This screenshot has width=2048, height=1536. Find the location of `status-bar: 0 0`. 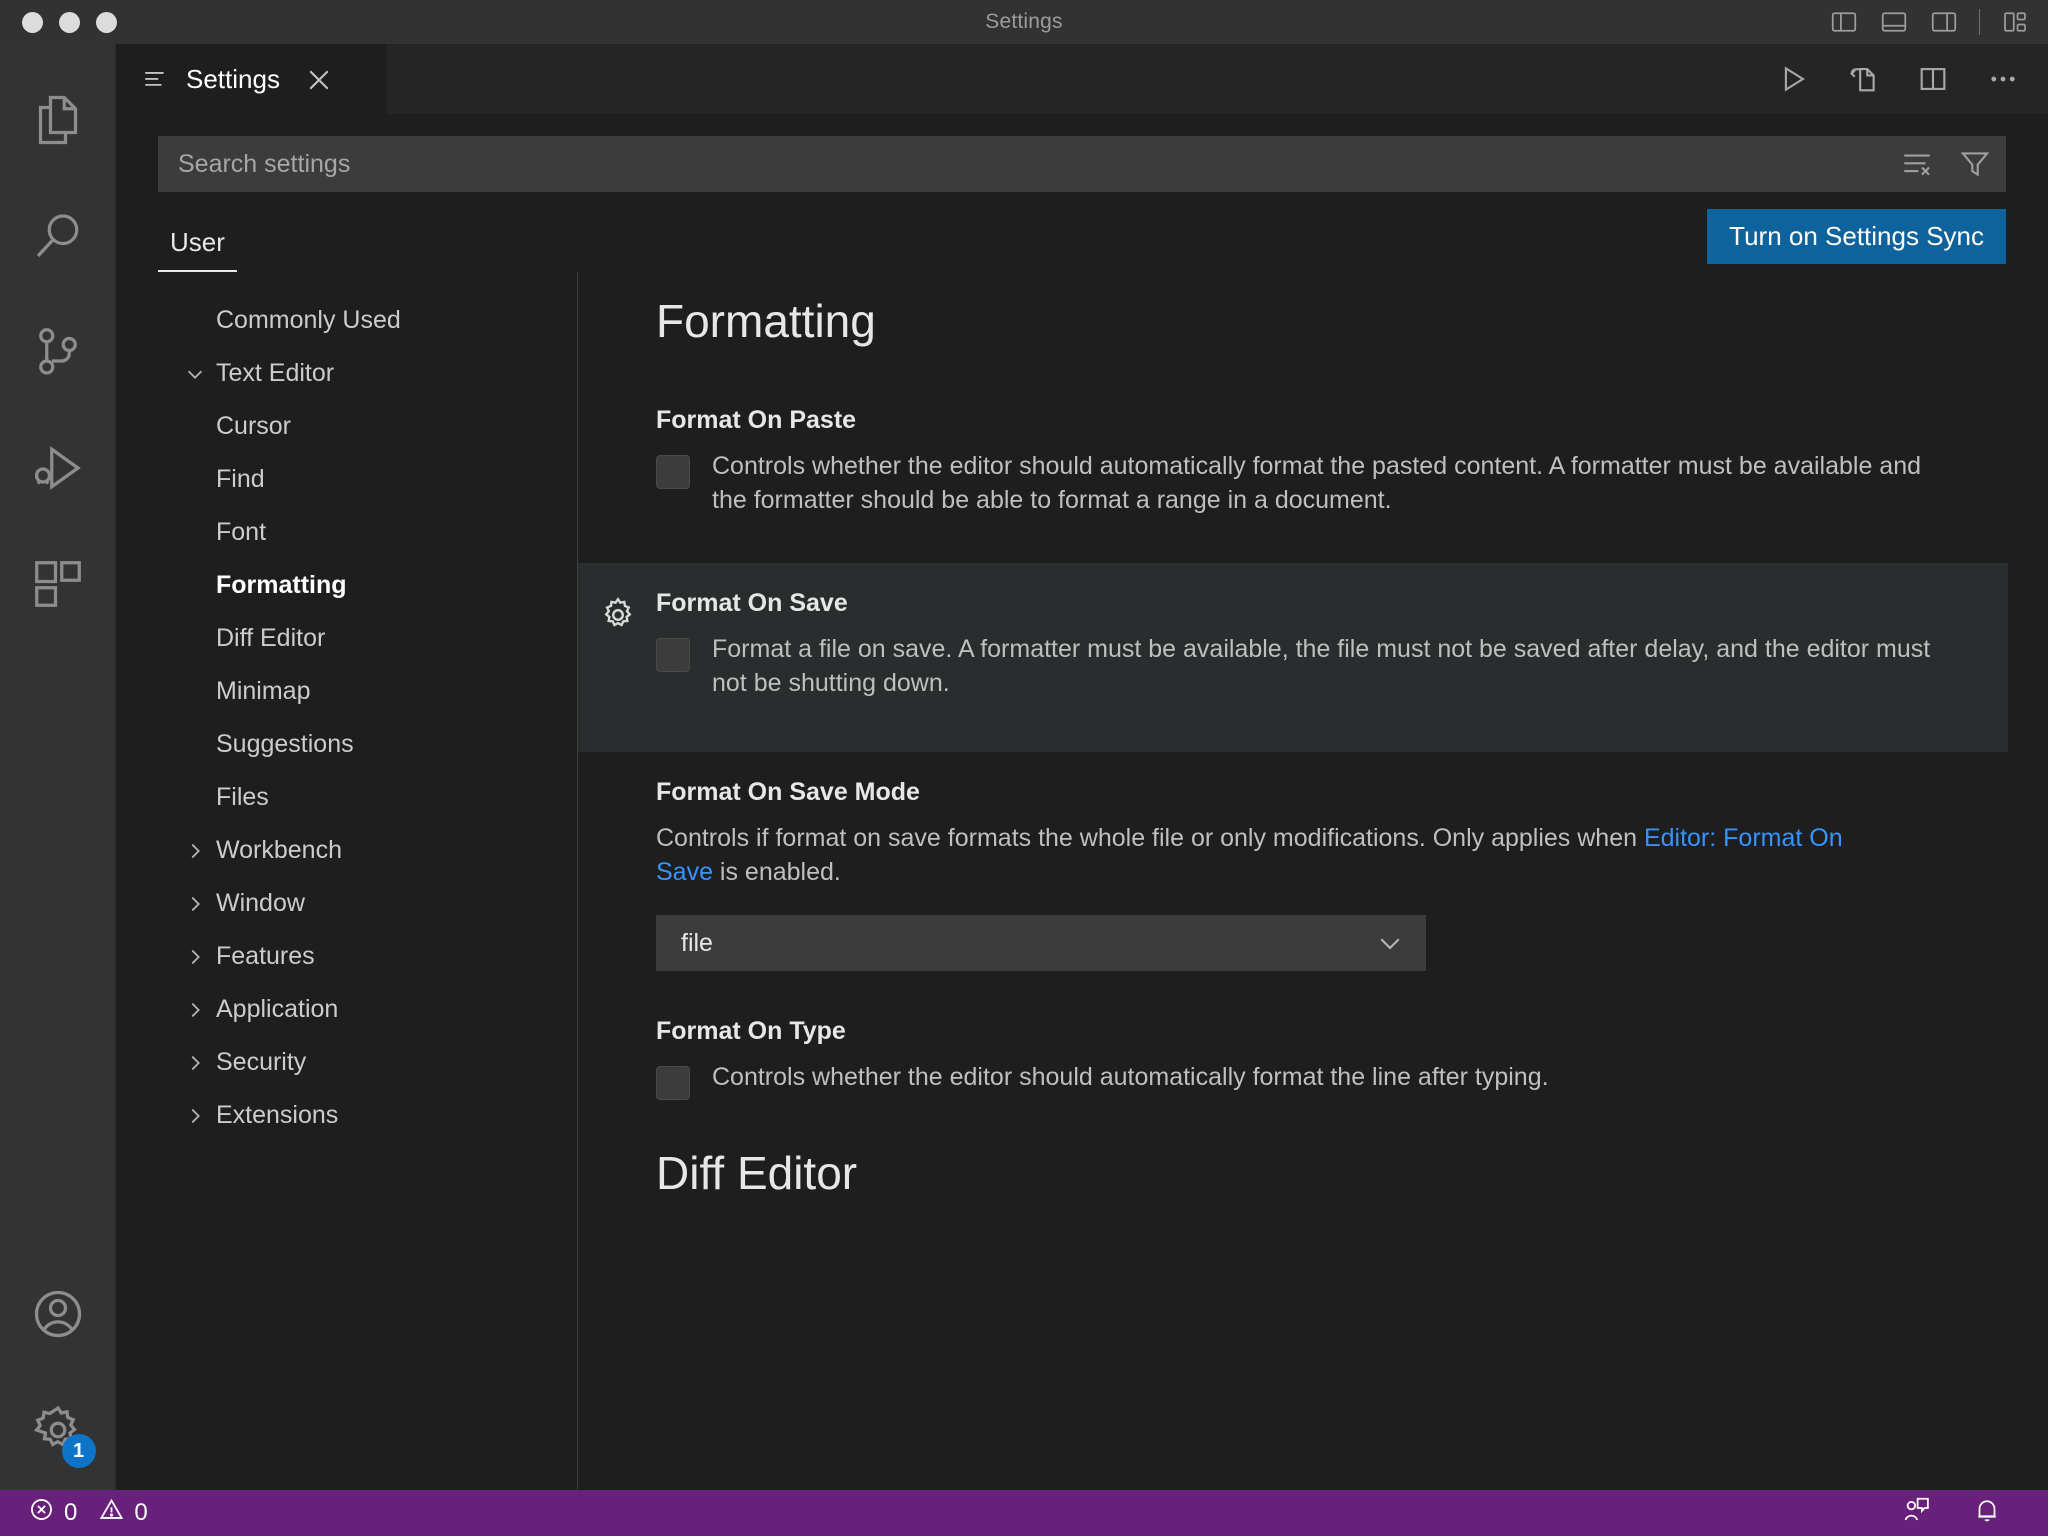

status-bar: 0 0 is located at coordinates (1024, 1513).